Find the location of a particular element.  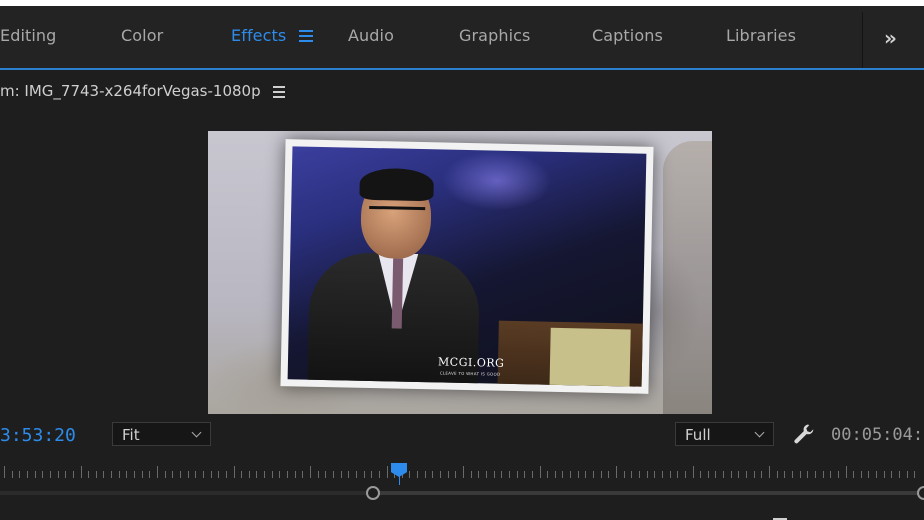

wrench-icon is located at coordinates (804, 434).